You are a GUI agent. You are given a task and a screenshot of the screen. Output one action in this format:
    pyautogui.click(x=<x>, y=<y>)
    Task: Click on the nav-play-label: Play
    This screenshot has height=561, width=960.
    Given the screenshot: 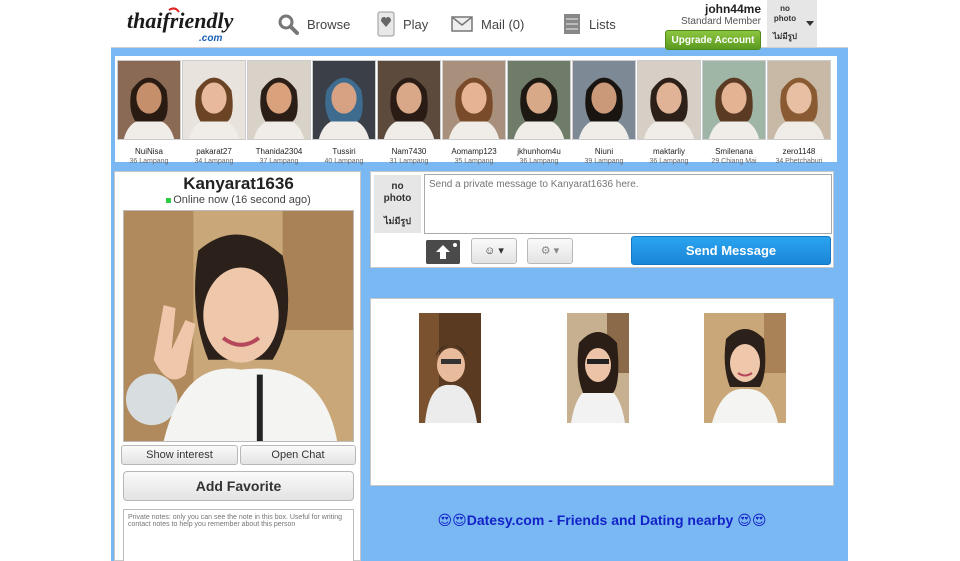 What is the action you would take?
    pyautogui.click(x=416, y=24)
    